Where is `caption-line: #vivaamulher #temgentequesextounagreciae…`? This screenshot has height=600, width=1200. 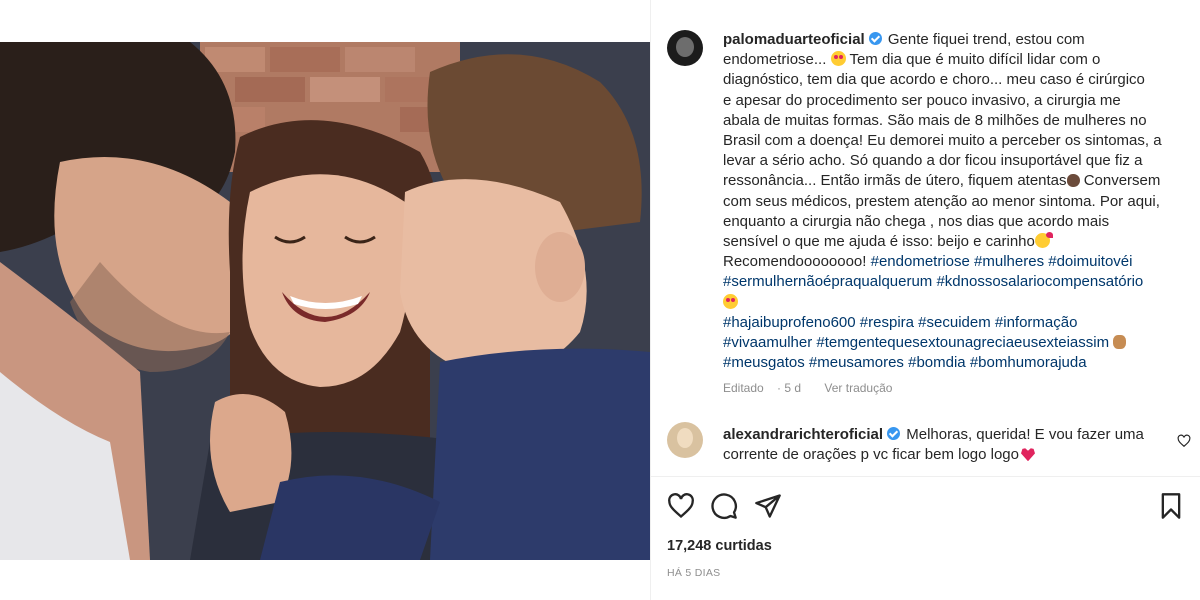 caption-line: #vivaamulher #temgentequesextounagreciae… is located at coordinates (958, 343).